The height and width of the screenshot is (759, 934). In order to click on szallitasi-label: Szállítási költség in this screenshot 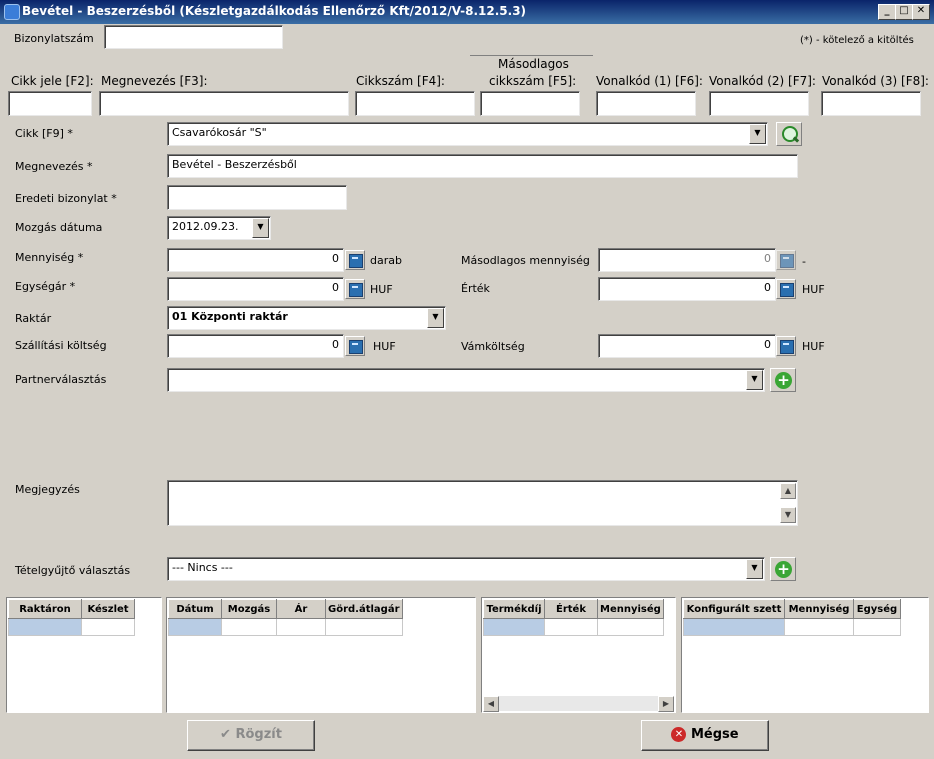, I will do `click(61, 345)`.